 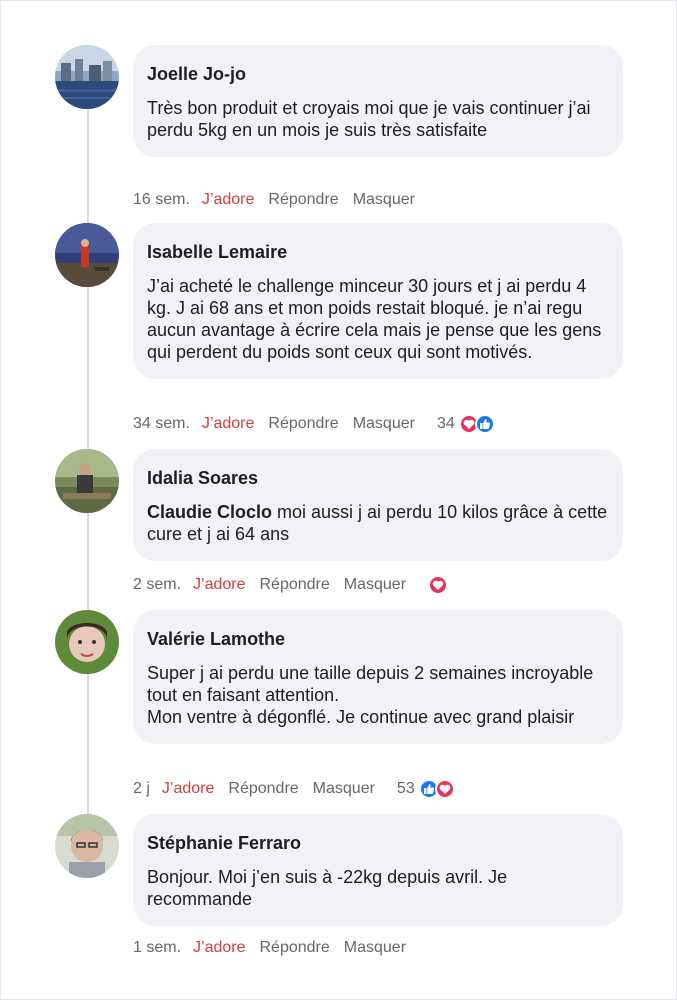 What do you see at coordinates (161, 200) in the screenshot?
I see `comment-time: 16 sem.` at bounding box center [161, 200].